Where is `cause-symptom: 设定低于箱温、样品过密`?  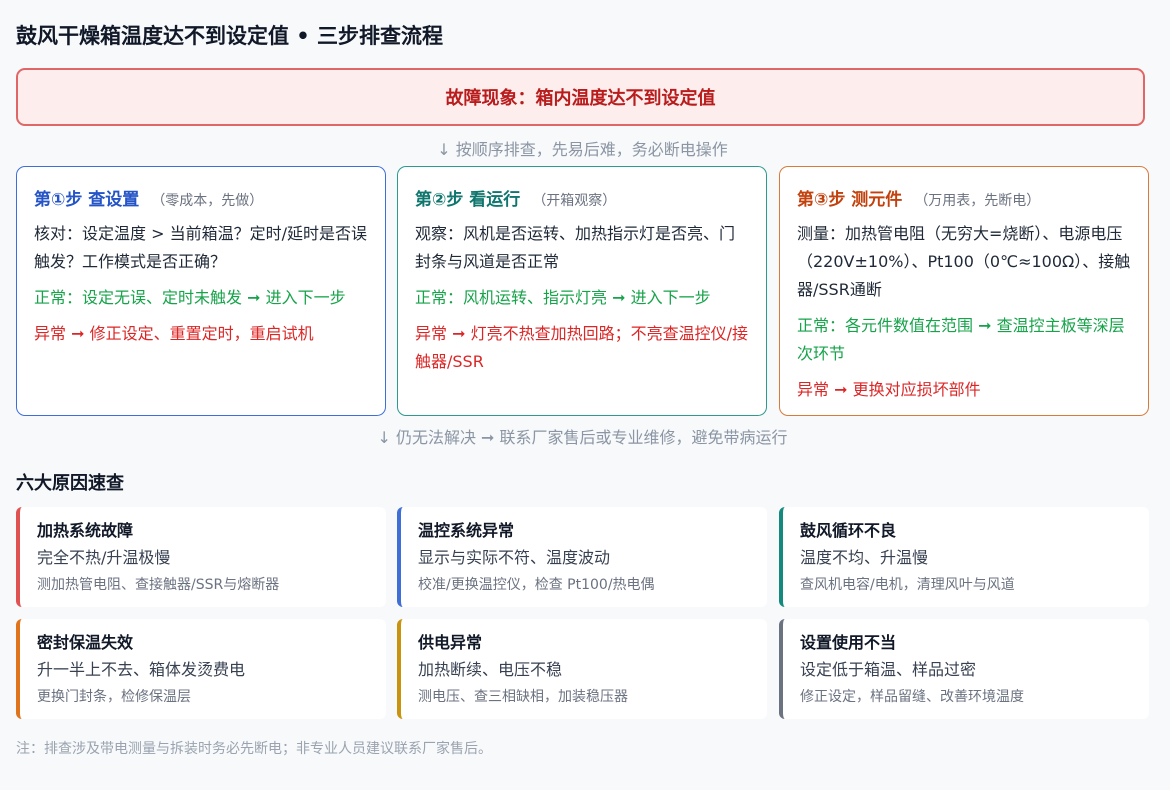
cause-symptom: 设定低于箱温、样品过密 is located at coordinates (888, 669).